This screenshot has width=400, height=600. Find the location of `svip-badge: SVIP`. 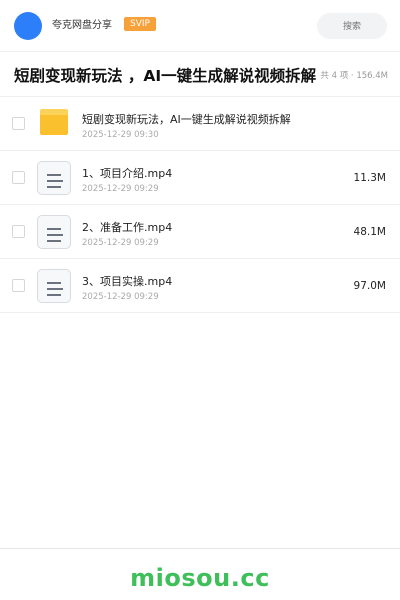

svip-badge: SVIP is located at coordinates (140, 24).